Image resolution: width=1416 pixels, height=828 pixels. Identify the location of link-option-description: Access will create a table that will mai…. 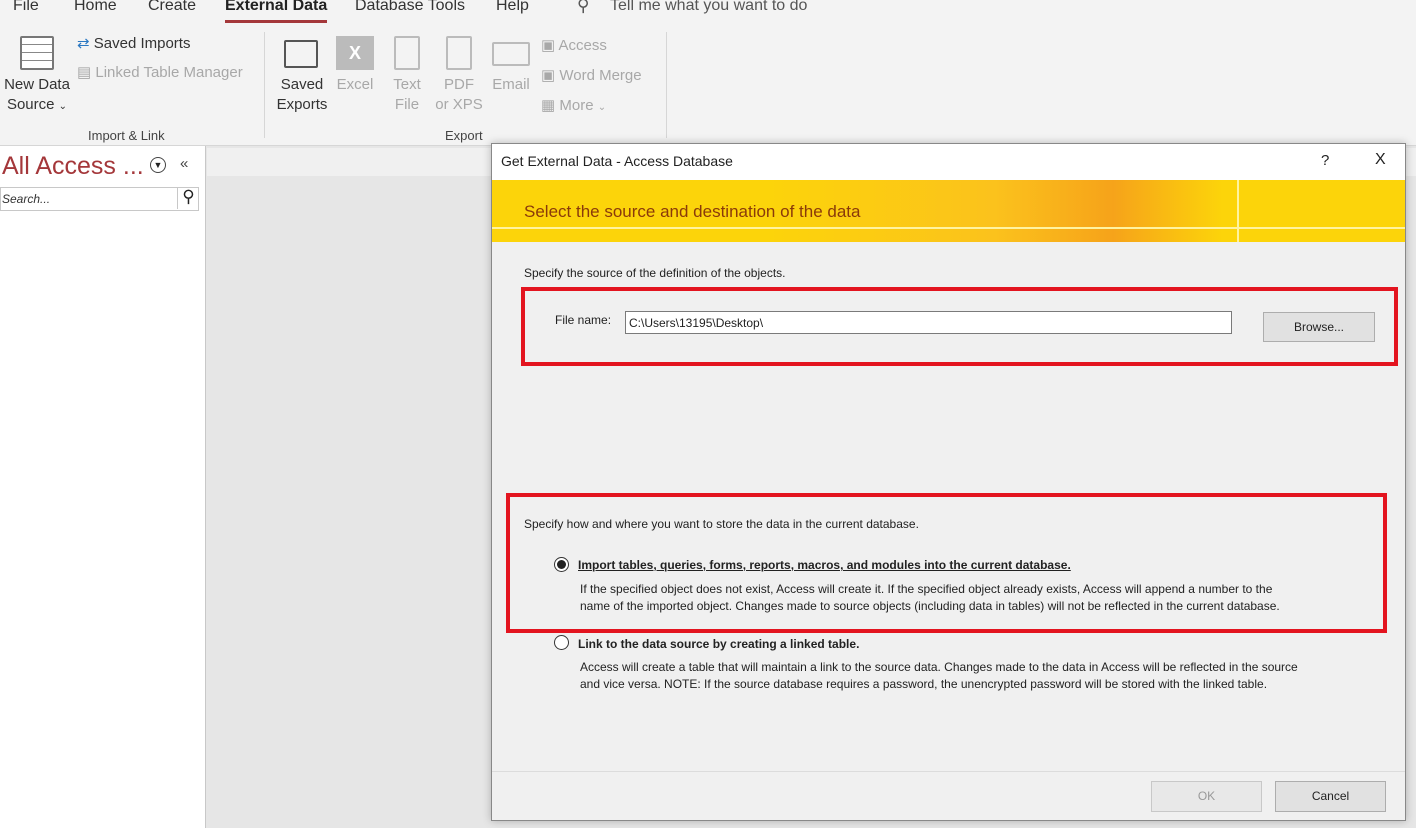
(939, 676).